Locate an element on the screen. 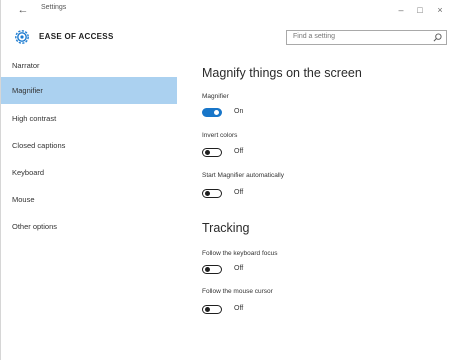 Image resolution: width=452 pixels, height=360 pixels. start-magnifier-state: Off is located at coordinates (239, 192).